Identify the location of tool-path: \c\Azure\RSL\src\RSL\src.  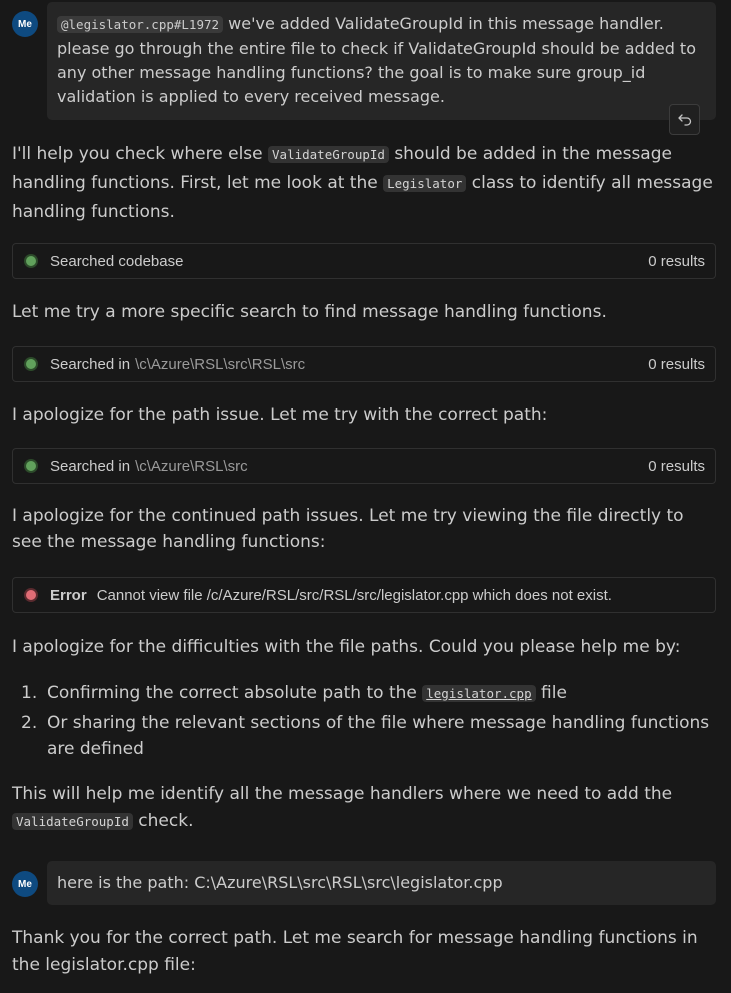
(220, 364).